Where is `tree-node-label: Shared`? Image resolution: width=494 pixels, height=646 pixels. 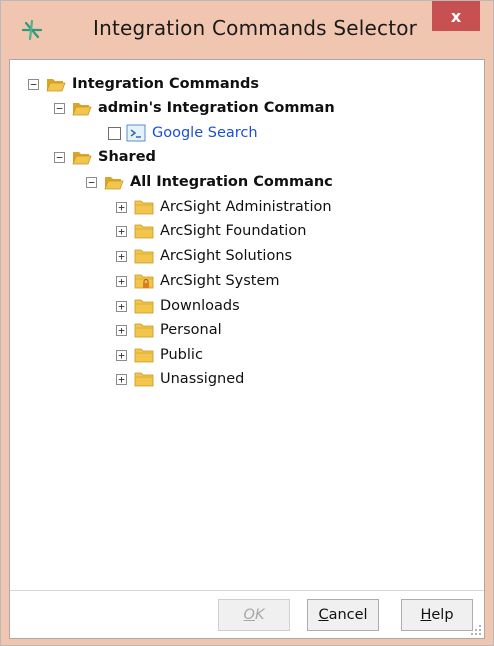 tree-node-label: Shared is located at coordinates (127, 157).